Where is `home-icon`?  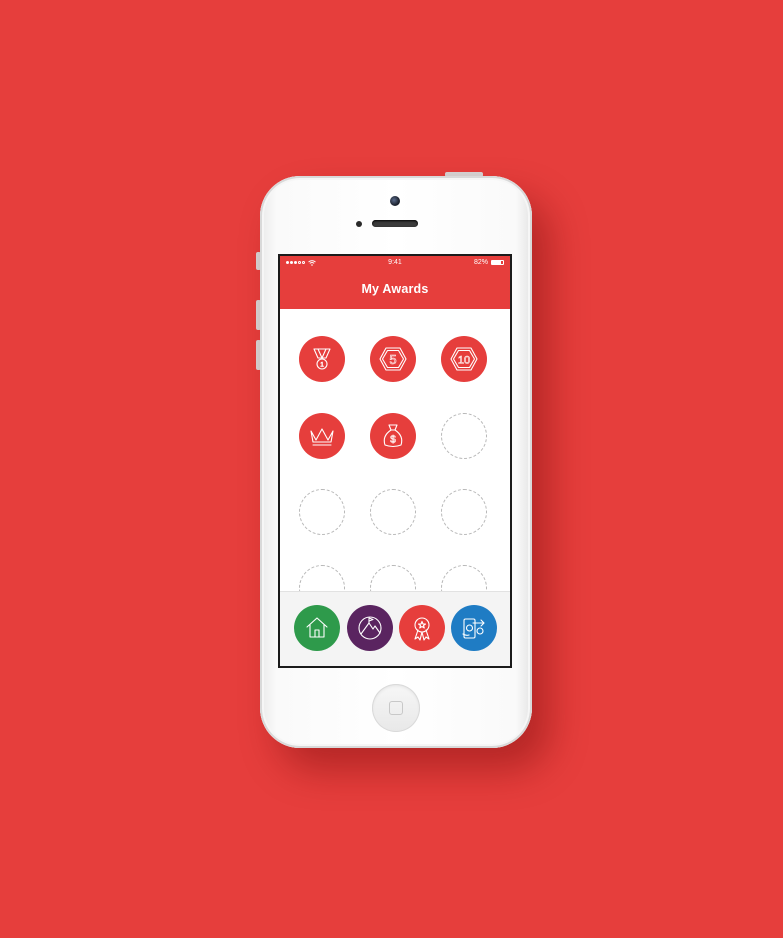 home-icon is located at coordinates (317, 628).